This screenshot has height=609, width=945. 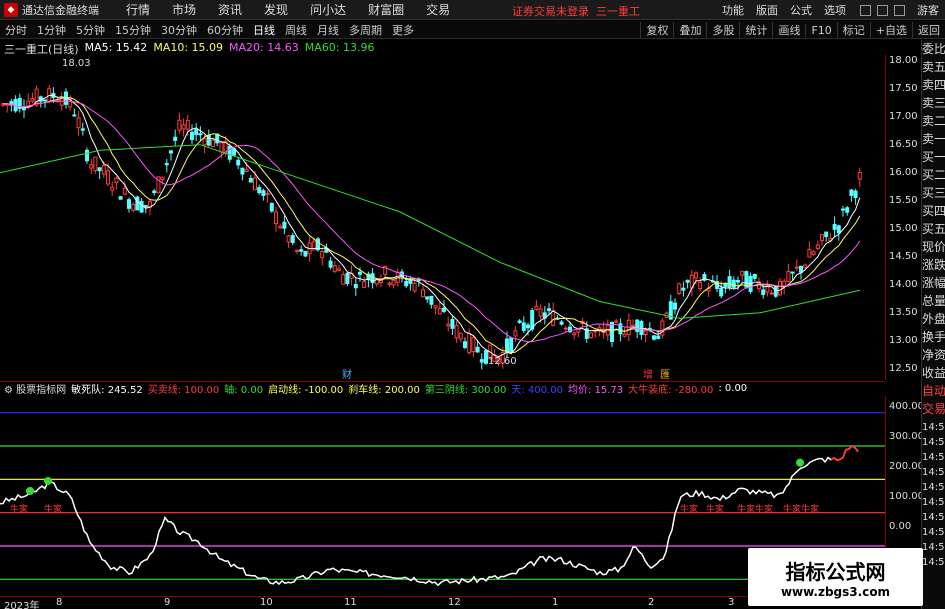 What do you see at coordinates (933, 265) in the screenshot?
I see `side-tab-item: 涨跌` at bounding box center [933, 265].